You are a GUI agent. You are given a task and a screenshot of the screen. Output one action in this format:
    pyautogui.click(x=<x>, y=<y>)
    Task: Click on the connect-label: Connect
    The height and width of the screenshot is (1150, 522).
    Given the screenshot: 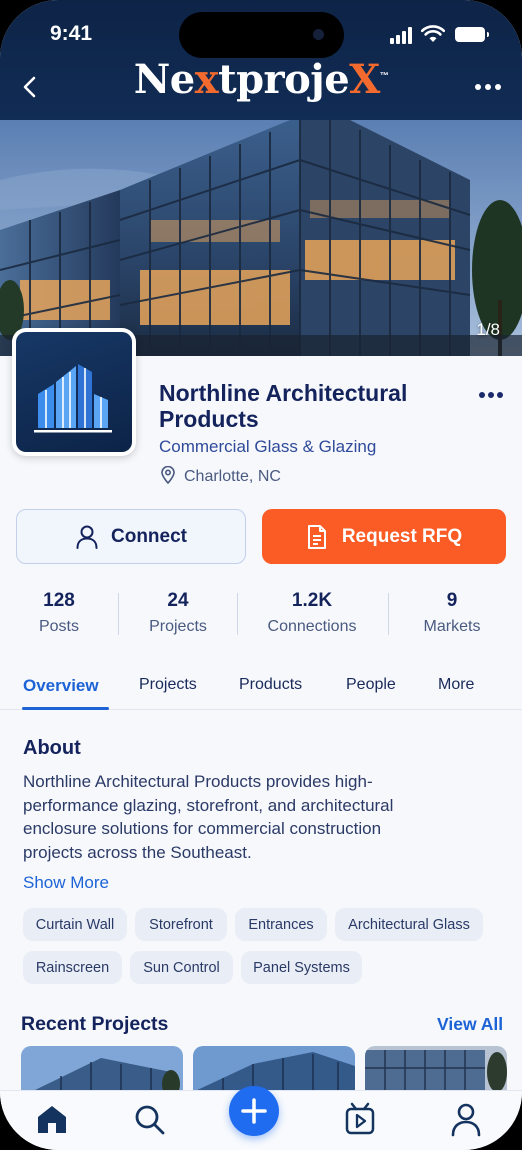 What is the action you would take?
    pyautogui.click(x=149, y=536)
    